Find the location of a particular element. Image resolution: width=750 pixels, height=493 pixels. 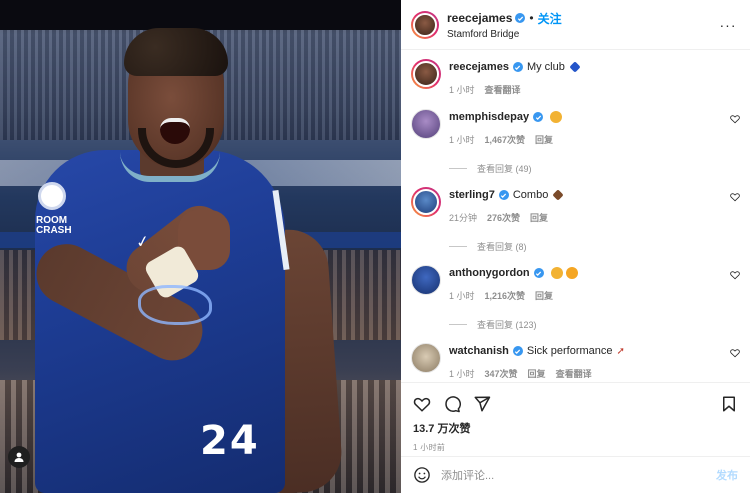

author-username: reecejames is located at coordinates (479, 18).